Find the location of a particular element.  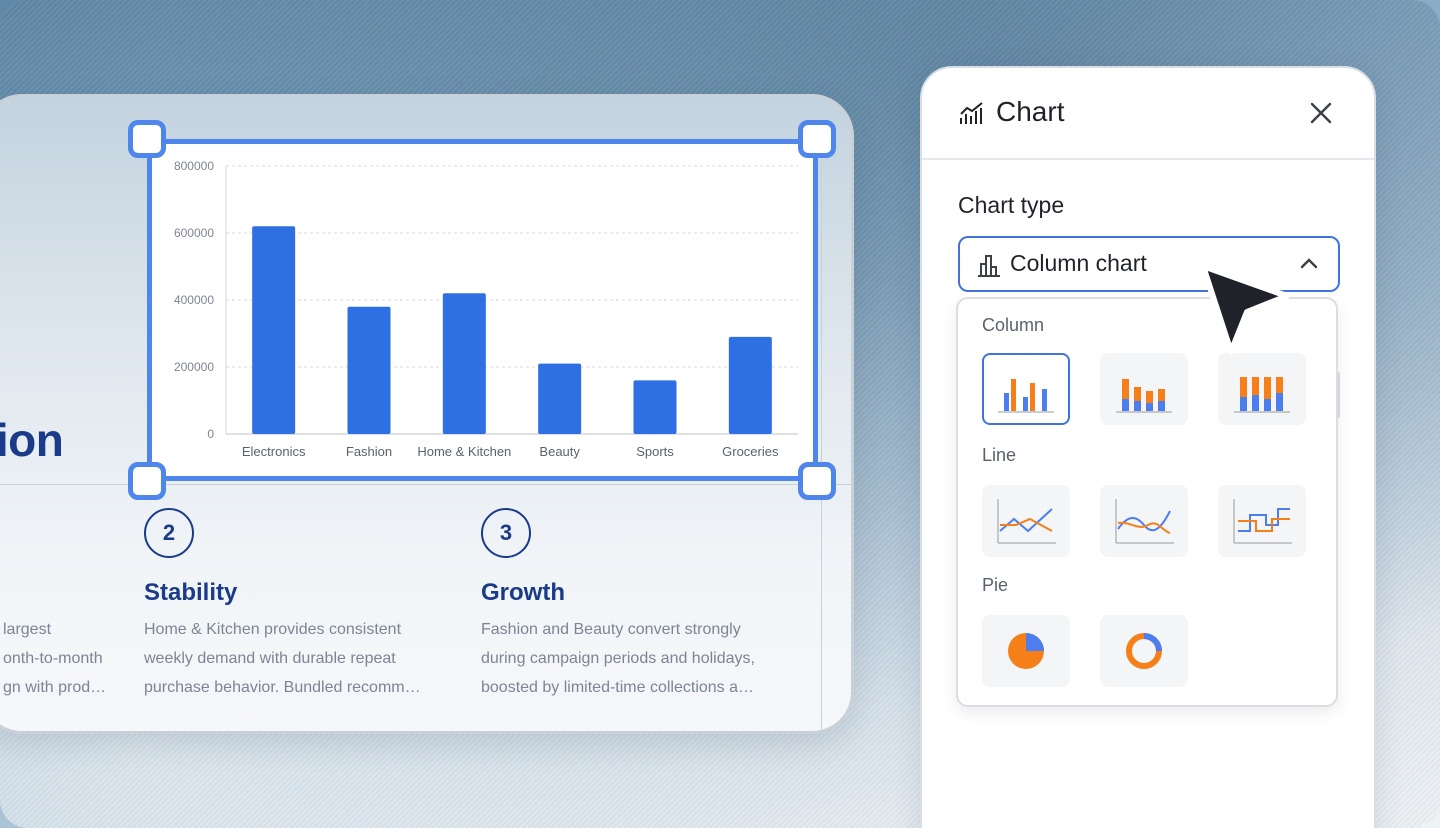

column-2-title: Stability is located at coordinates (191, 592).